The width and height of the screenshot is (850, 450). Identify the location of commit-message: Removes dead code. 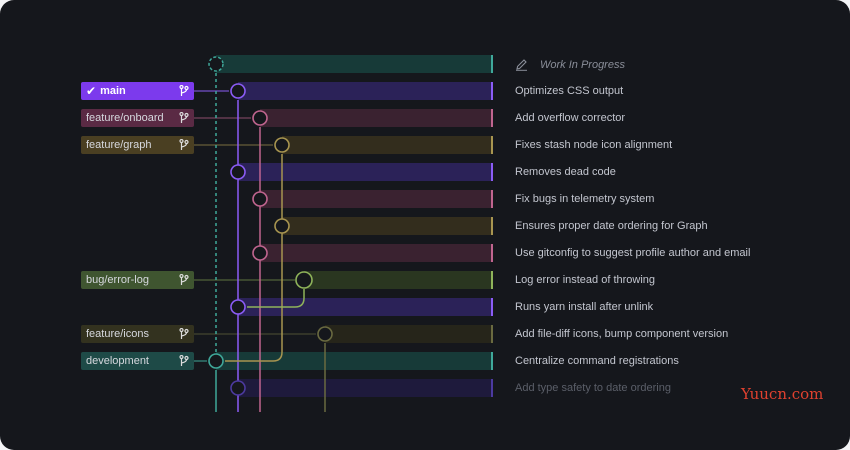
(565, 172).